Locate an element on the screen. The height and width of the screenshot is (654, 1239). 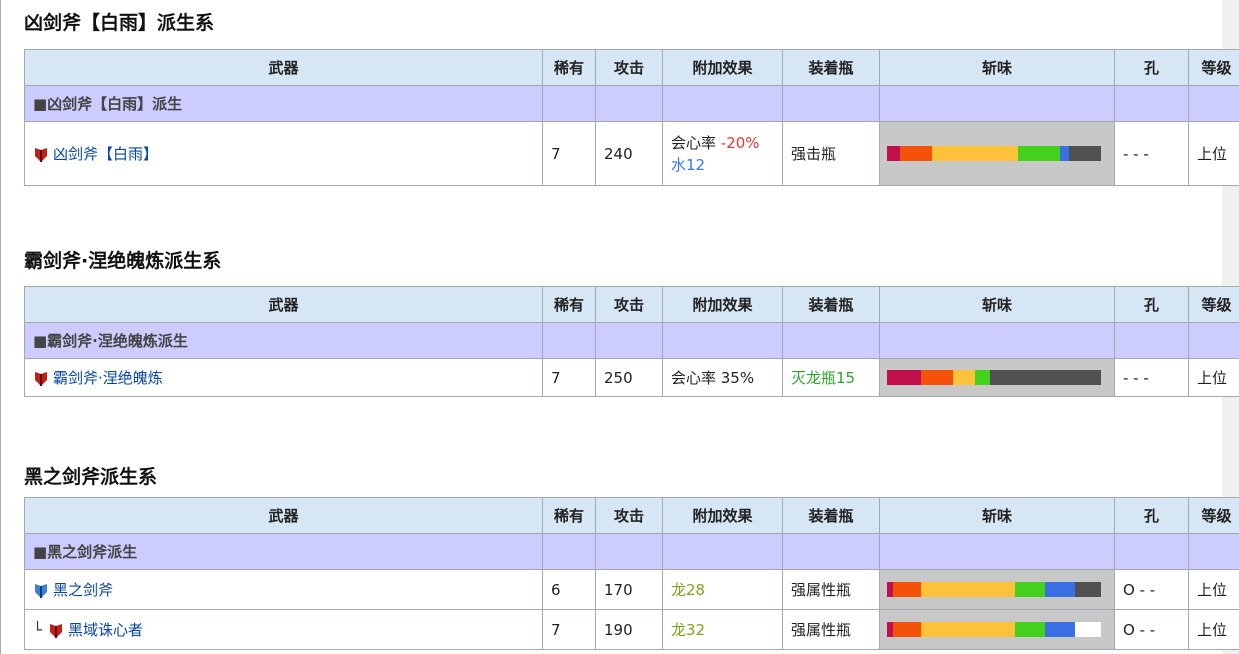
effect-cell: 龙32 is located at coordinates (722, 629).